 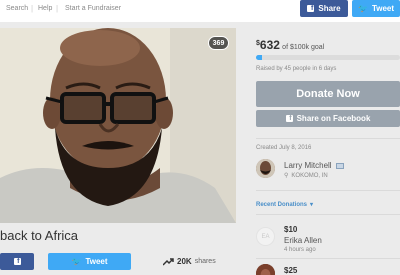 I want to click on mail-icon, so click(x=339, y=165).